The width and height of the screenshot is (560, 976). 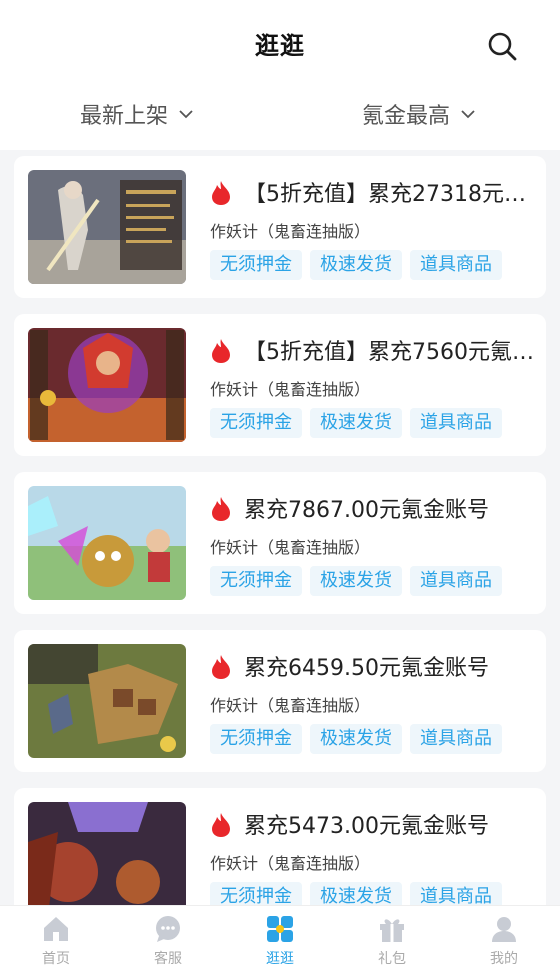 I want to click on tab-home: 首页, so click(x=56, y=941).